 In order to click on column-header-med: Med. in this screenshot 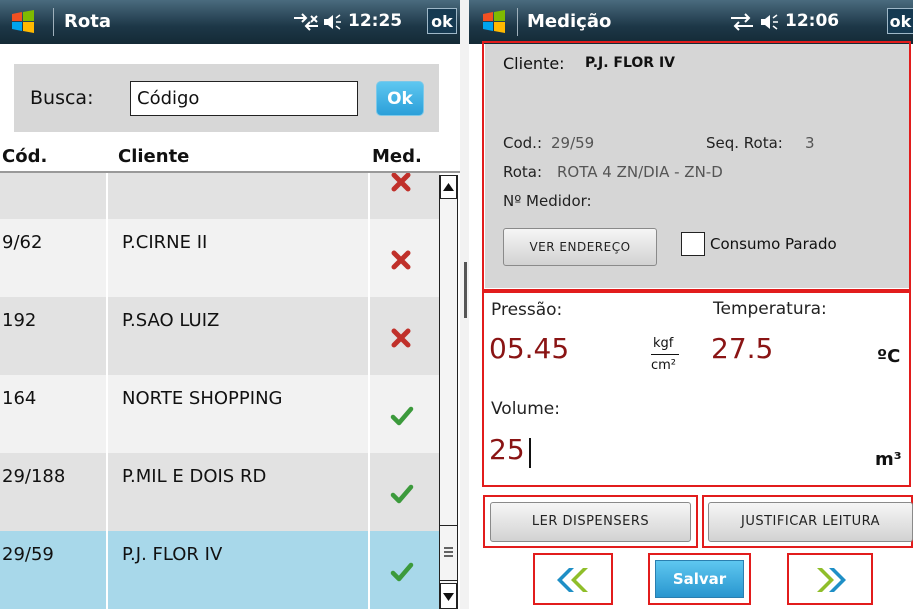, I will do `click(397, 156)`.